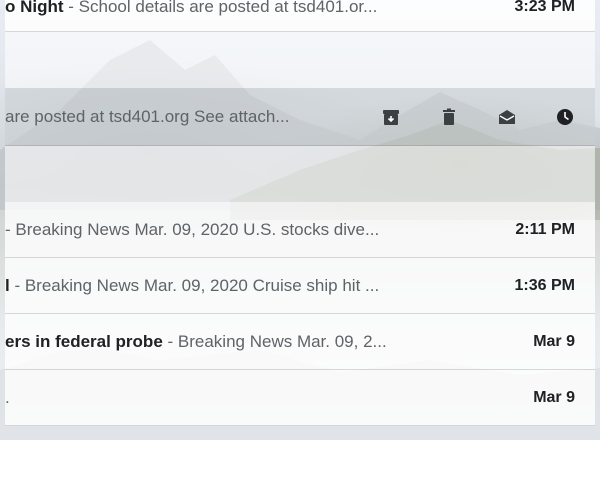 The width and height of the screenshot is (600, 477). I want to click on email-time: 1:36 PM, so click(544, 285).